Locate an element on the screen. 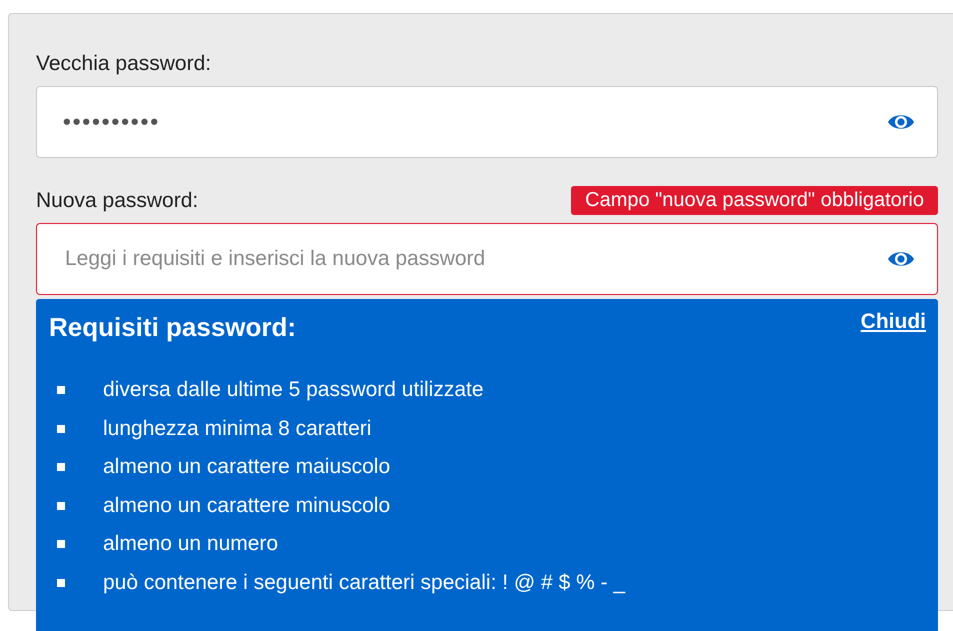 This screenshot has height=631, width=953. password-input: Leggi i requisiti e inserisci la nuova password is located at coordinates (475, 259).